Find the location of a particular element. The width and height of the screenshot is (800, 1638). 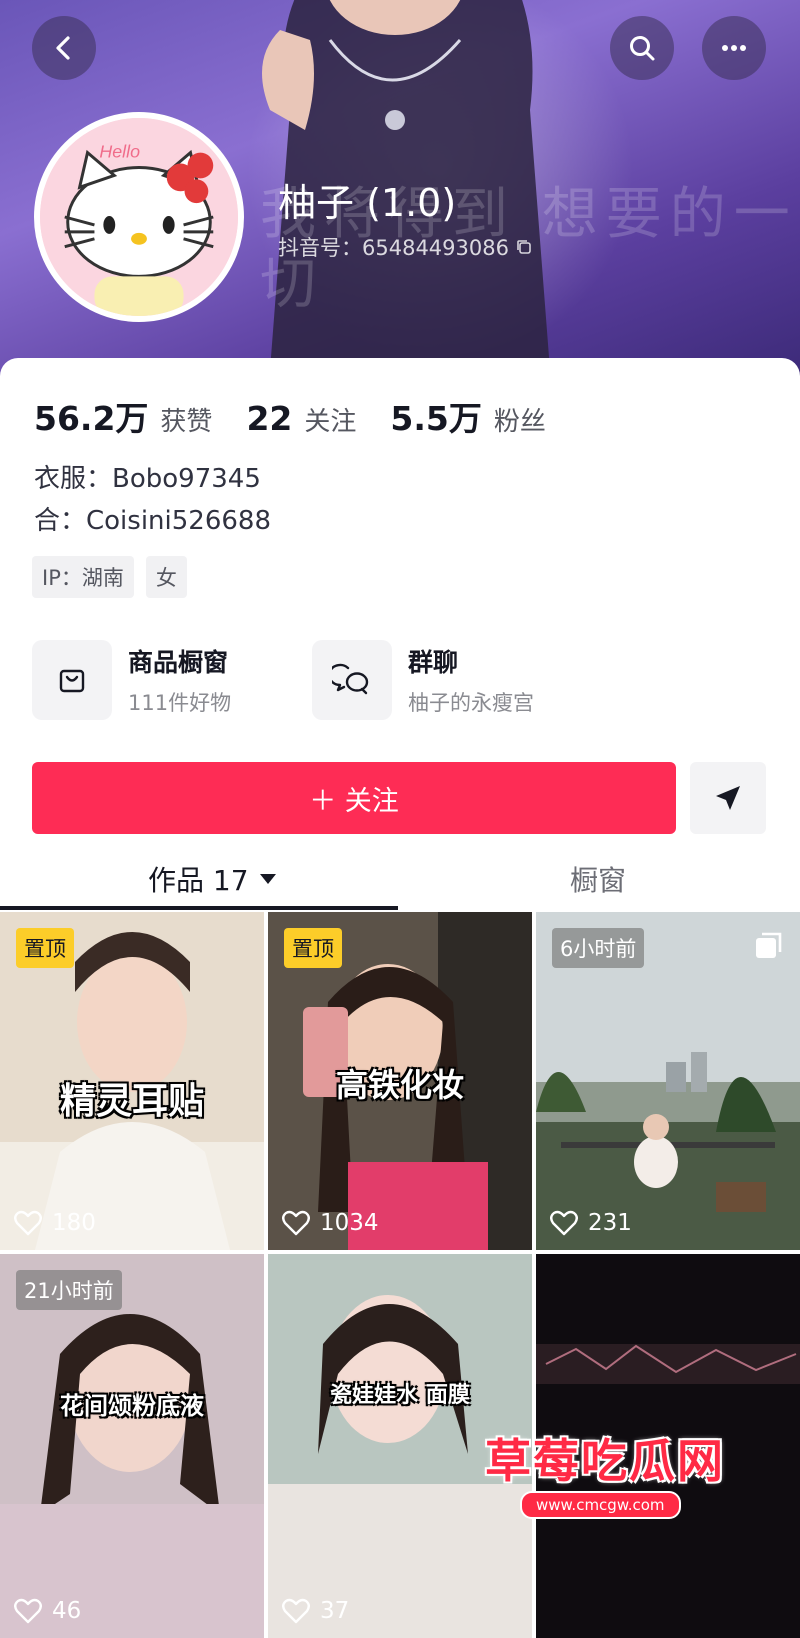

search-button is located at coordinates (642, 48).